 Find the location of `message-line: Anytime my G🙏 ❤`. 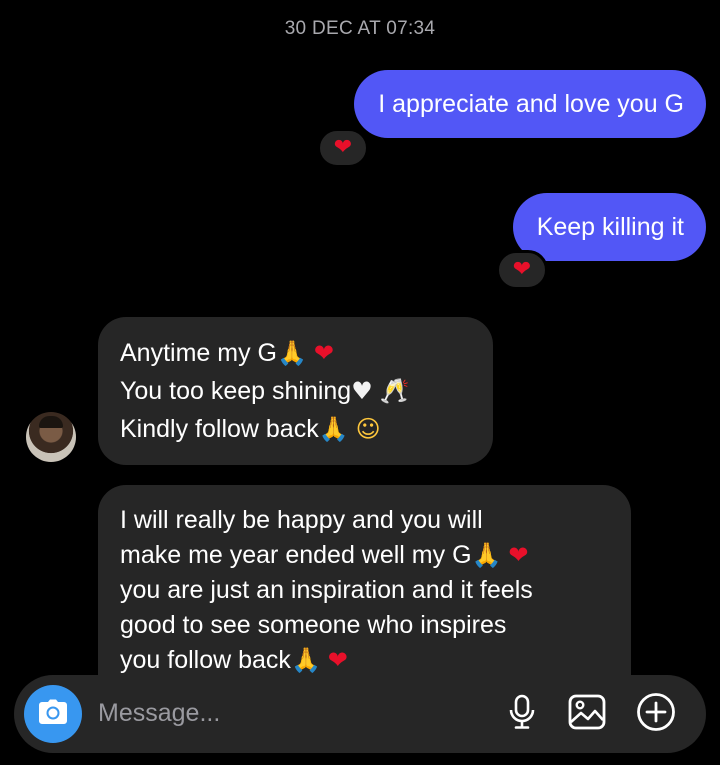

message-line: Anytime my G🙏 ❤ is located at coordinates (295, 353).